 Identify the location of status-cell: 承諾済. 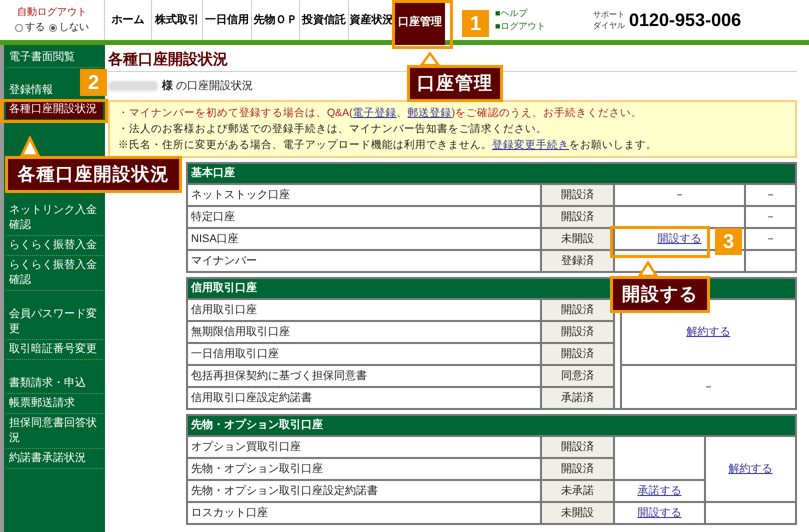
(577, 398).